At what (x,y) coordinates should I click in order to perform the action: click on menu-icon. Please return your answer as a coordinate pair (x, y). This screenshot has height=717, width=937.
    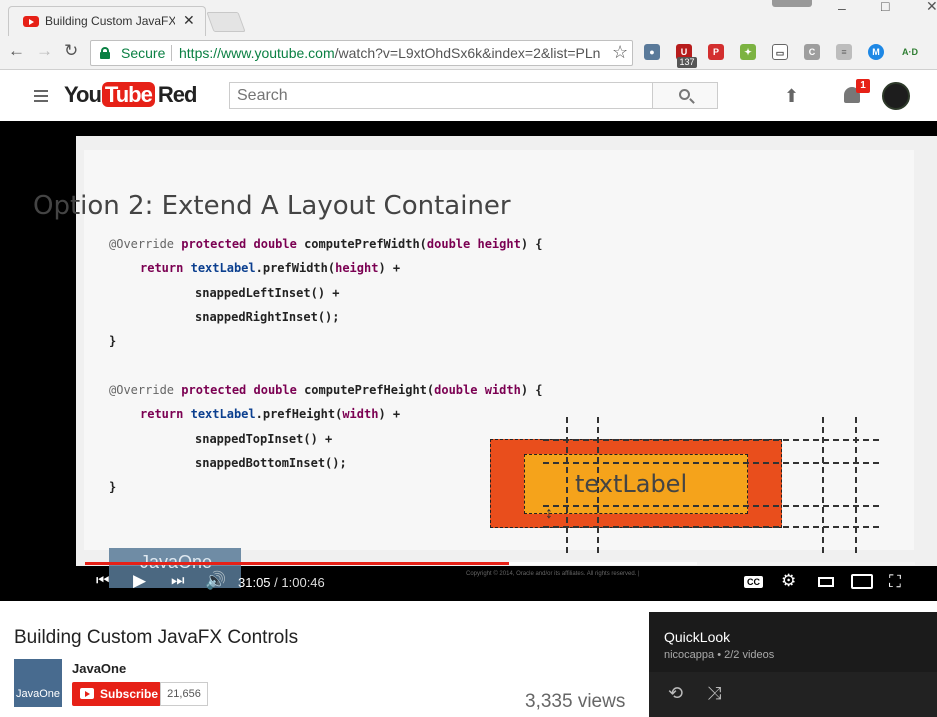
    Looking at the image, I should click on (41, 96).